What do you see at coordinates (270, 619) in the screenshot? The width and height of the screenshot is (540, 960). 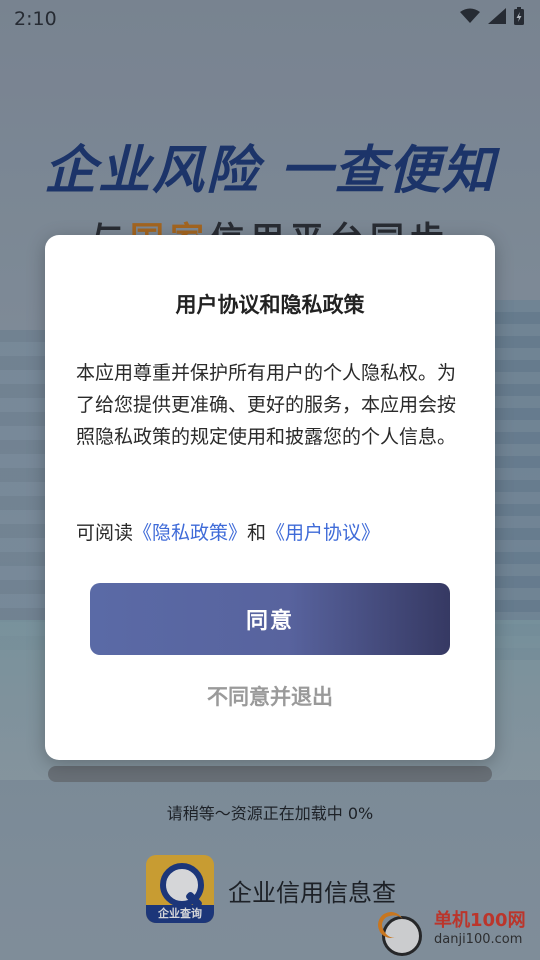 I see `agree-button: 同意` at bounding box center [270, 619].